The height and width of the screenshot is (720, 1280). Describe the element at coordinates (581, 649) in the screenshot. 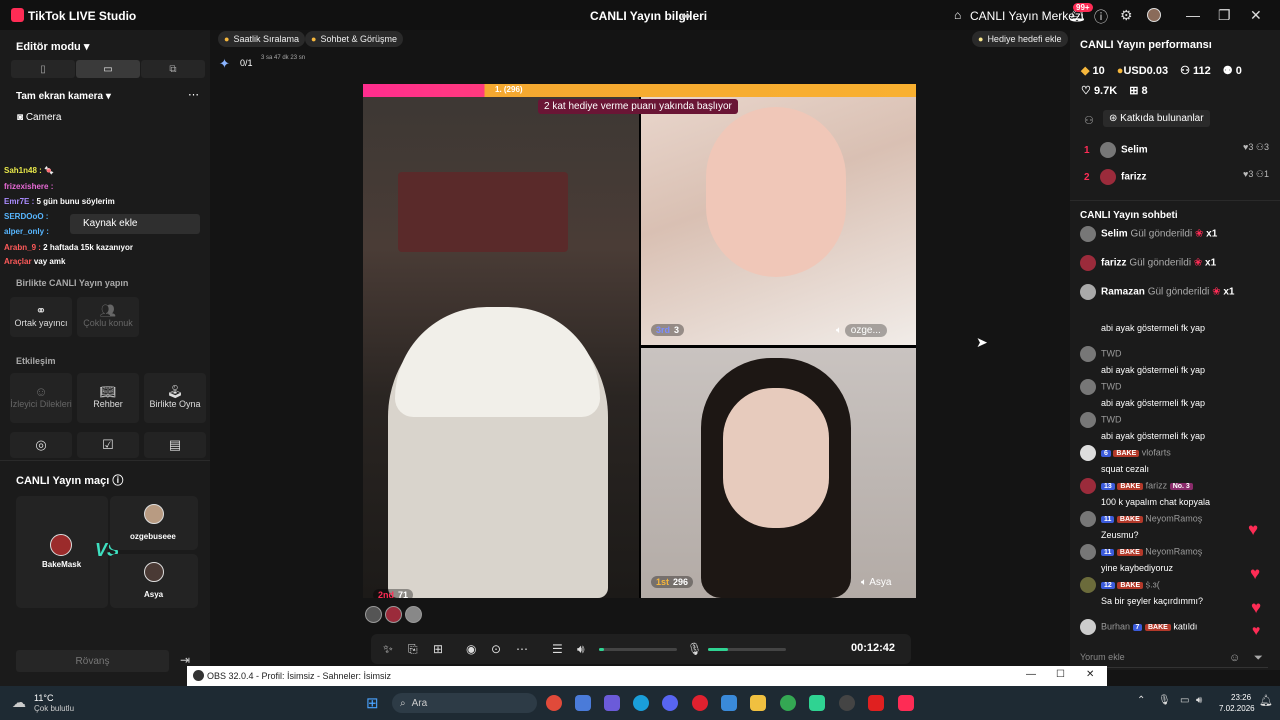

I see `speaker-icon: 🔊︎` at that location.